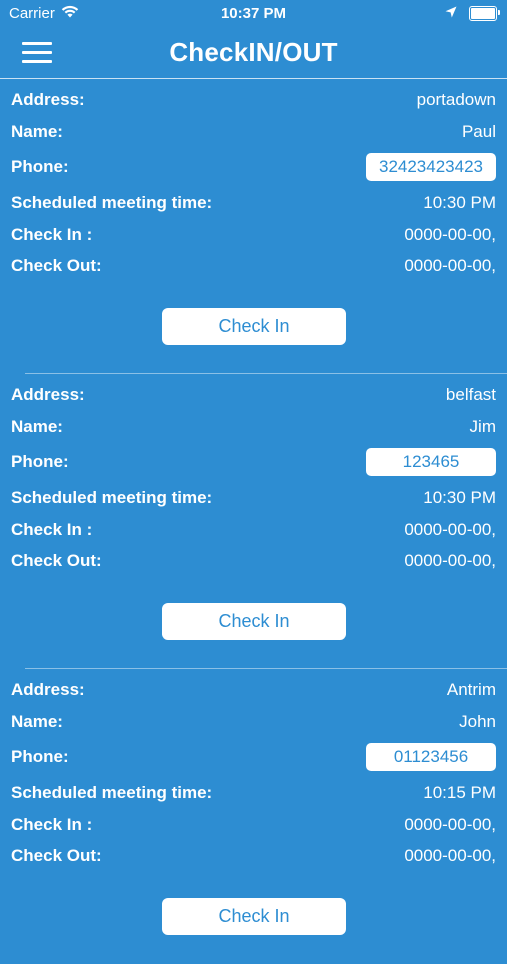 This screenshot has height=964, width=507. Describe the element at coordinates (459, 792) in the screenshot. I see `scheduled-value: 10:15 PM` at that location.